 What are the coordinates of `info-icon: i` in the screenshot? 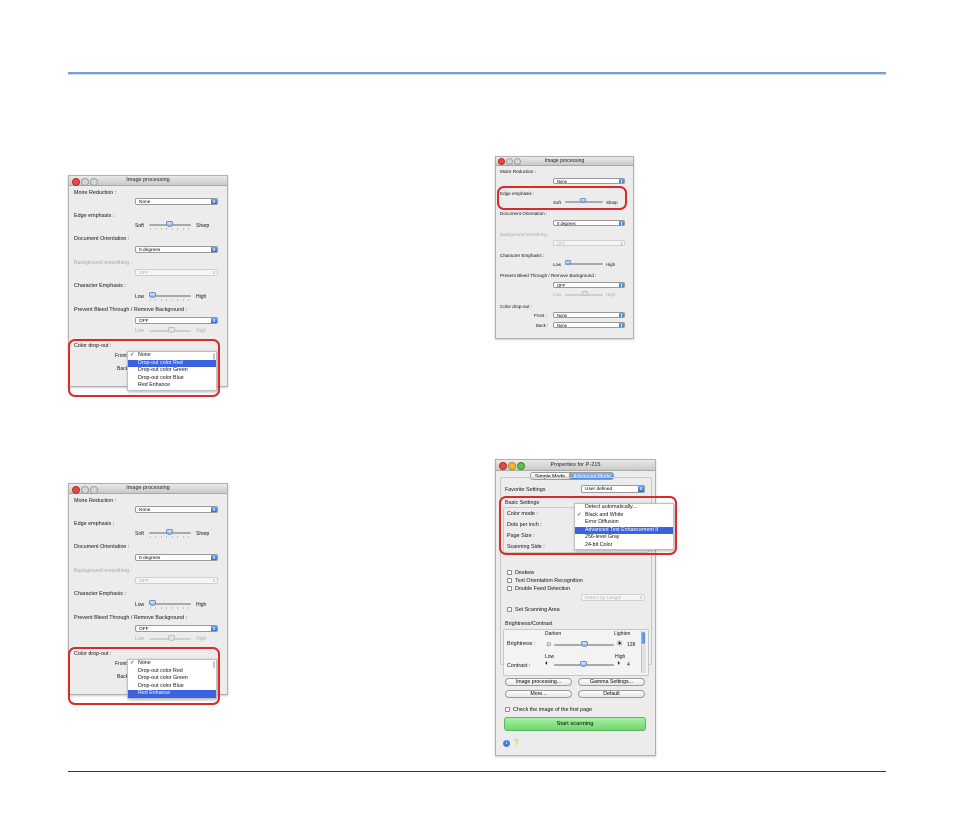 It's located at (506, 743).